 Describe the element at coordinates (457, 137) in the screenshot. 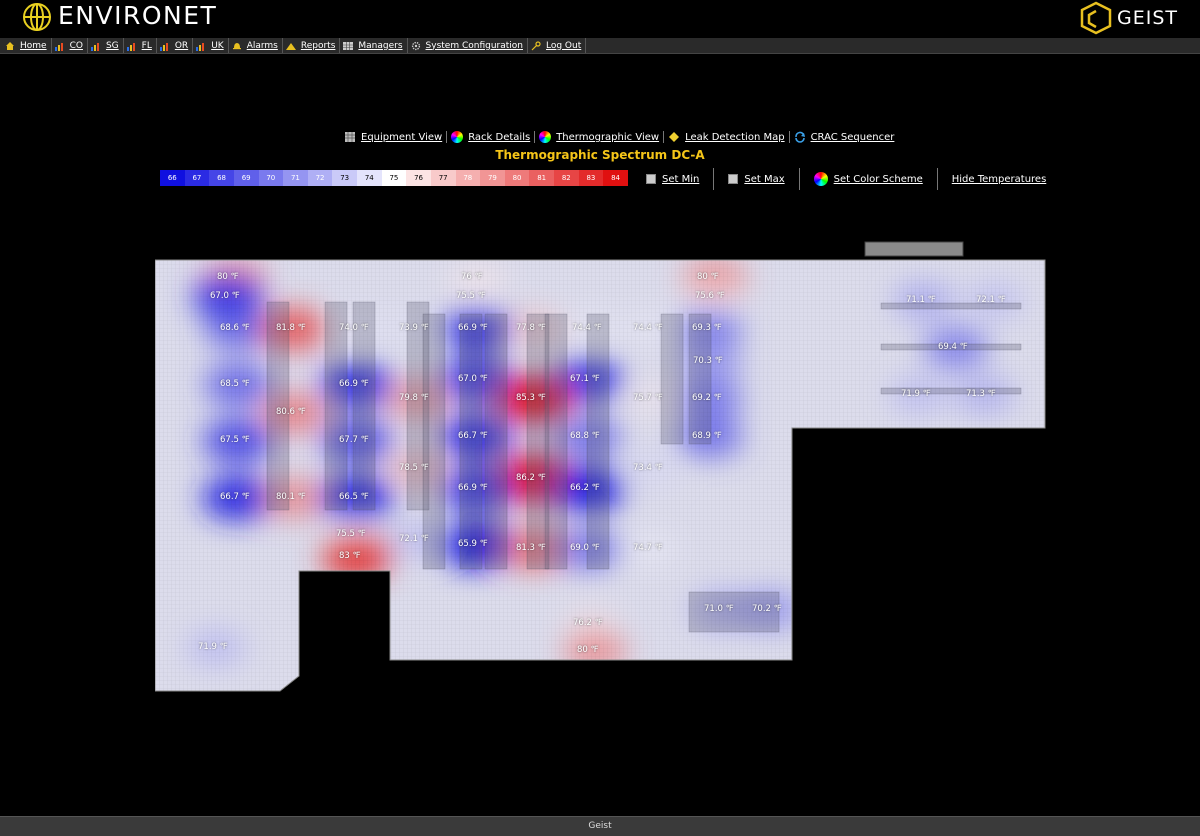

I see `color-wheel-icon` at that location.